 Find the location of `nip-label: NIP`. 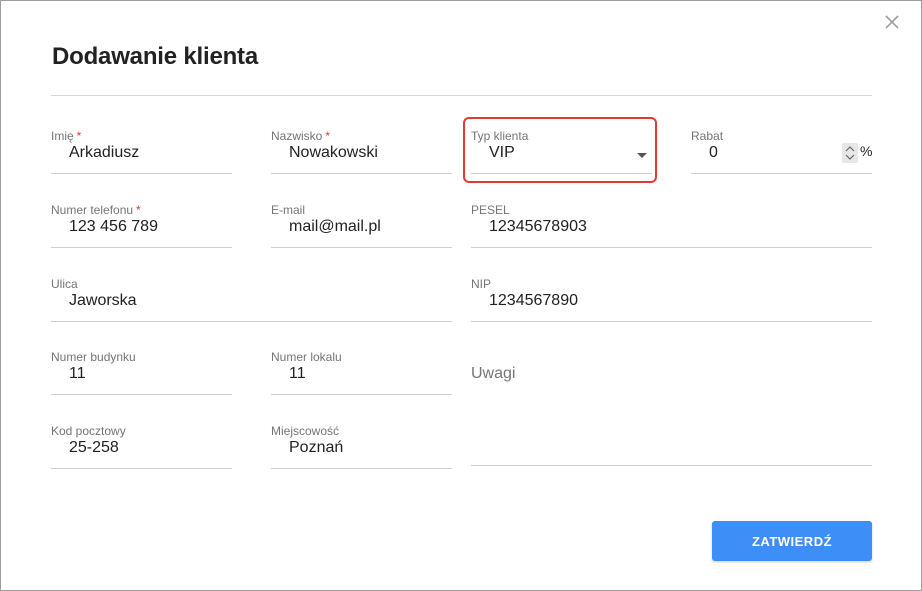

nip-label: NIP is located at coordinates (481, 284).